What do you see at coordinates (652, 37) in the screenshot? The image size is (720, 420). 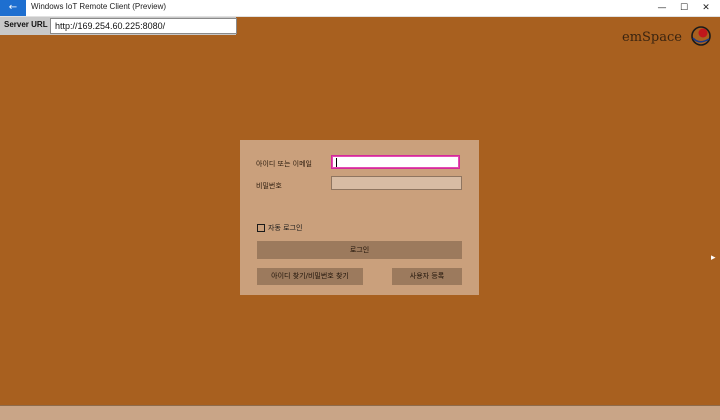 I see `logo-text: emSpace` at bounding box center [652, 37].